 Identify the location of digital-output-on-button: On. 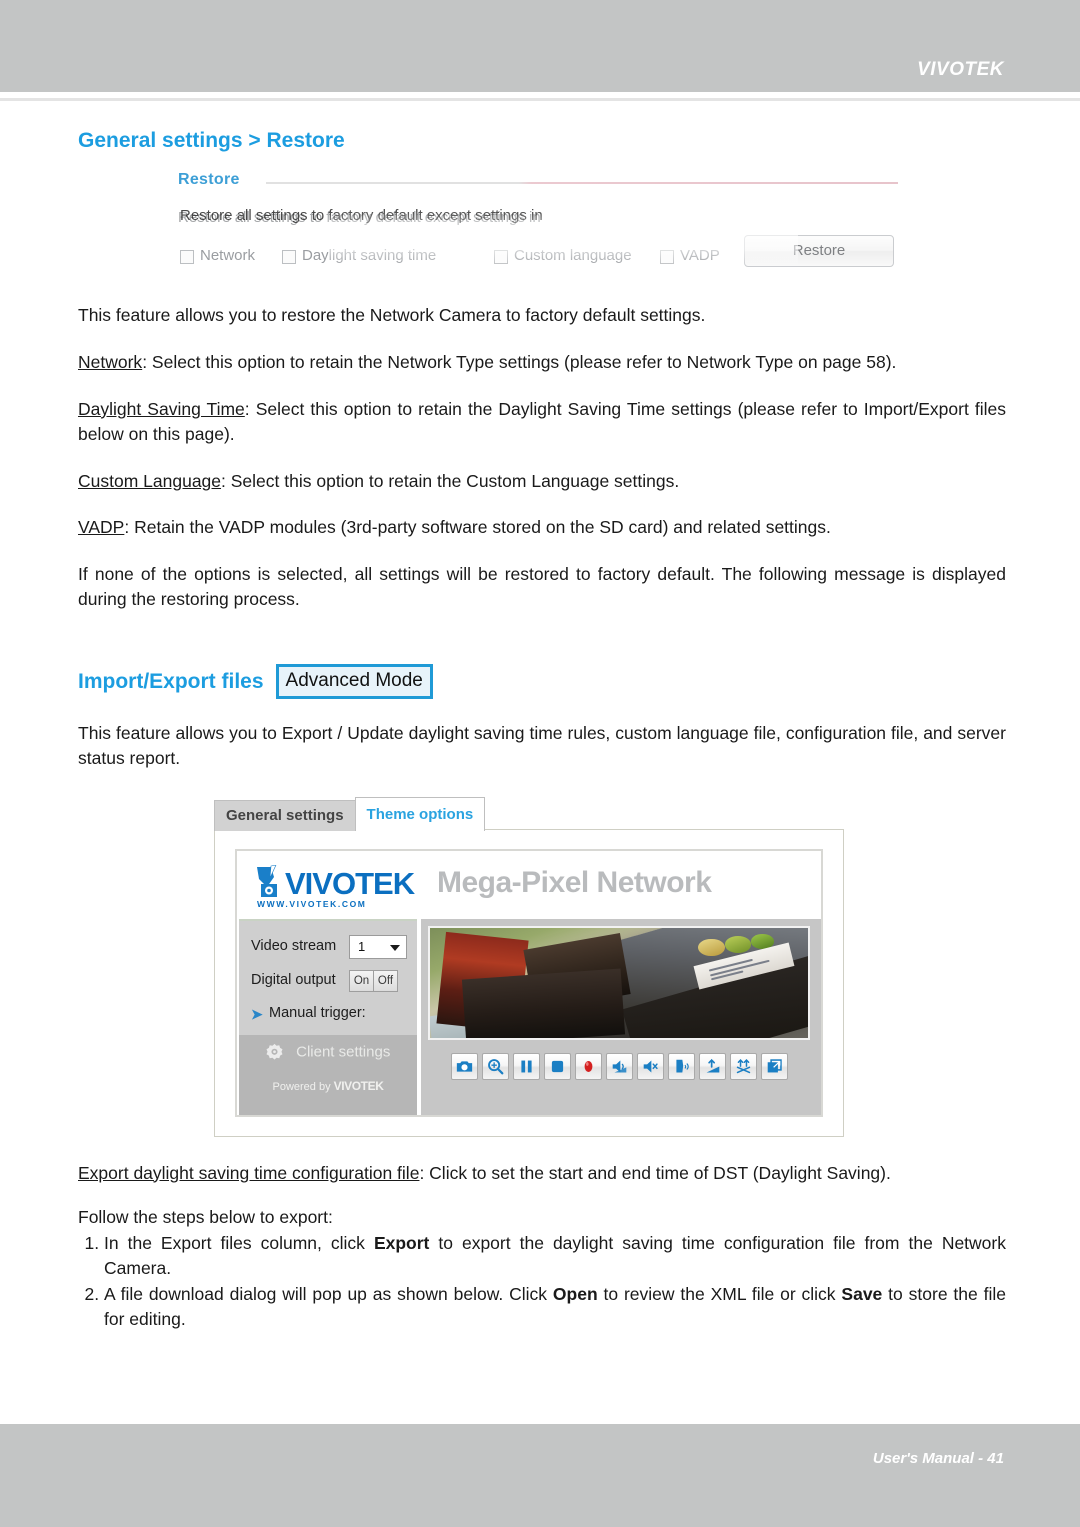
(361, 980).